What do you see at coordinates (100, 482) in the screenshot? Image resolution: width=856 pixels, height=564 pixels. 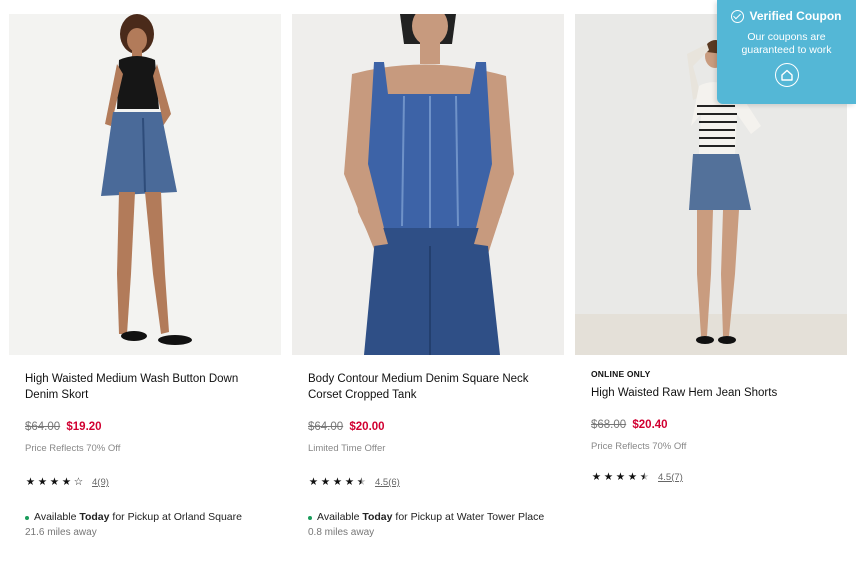 I see `reviews-link: 4(9)` at bounding box center [100, 482].